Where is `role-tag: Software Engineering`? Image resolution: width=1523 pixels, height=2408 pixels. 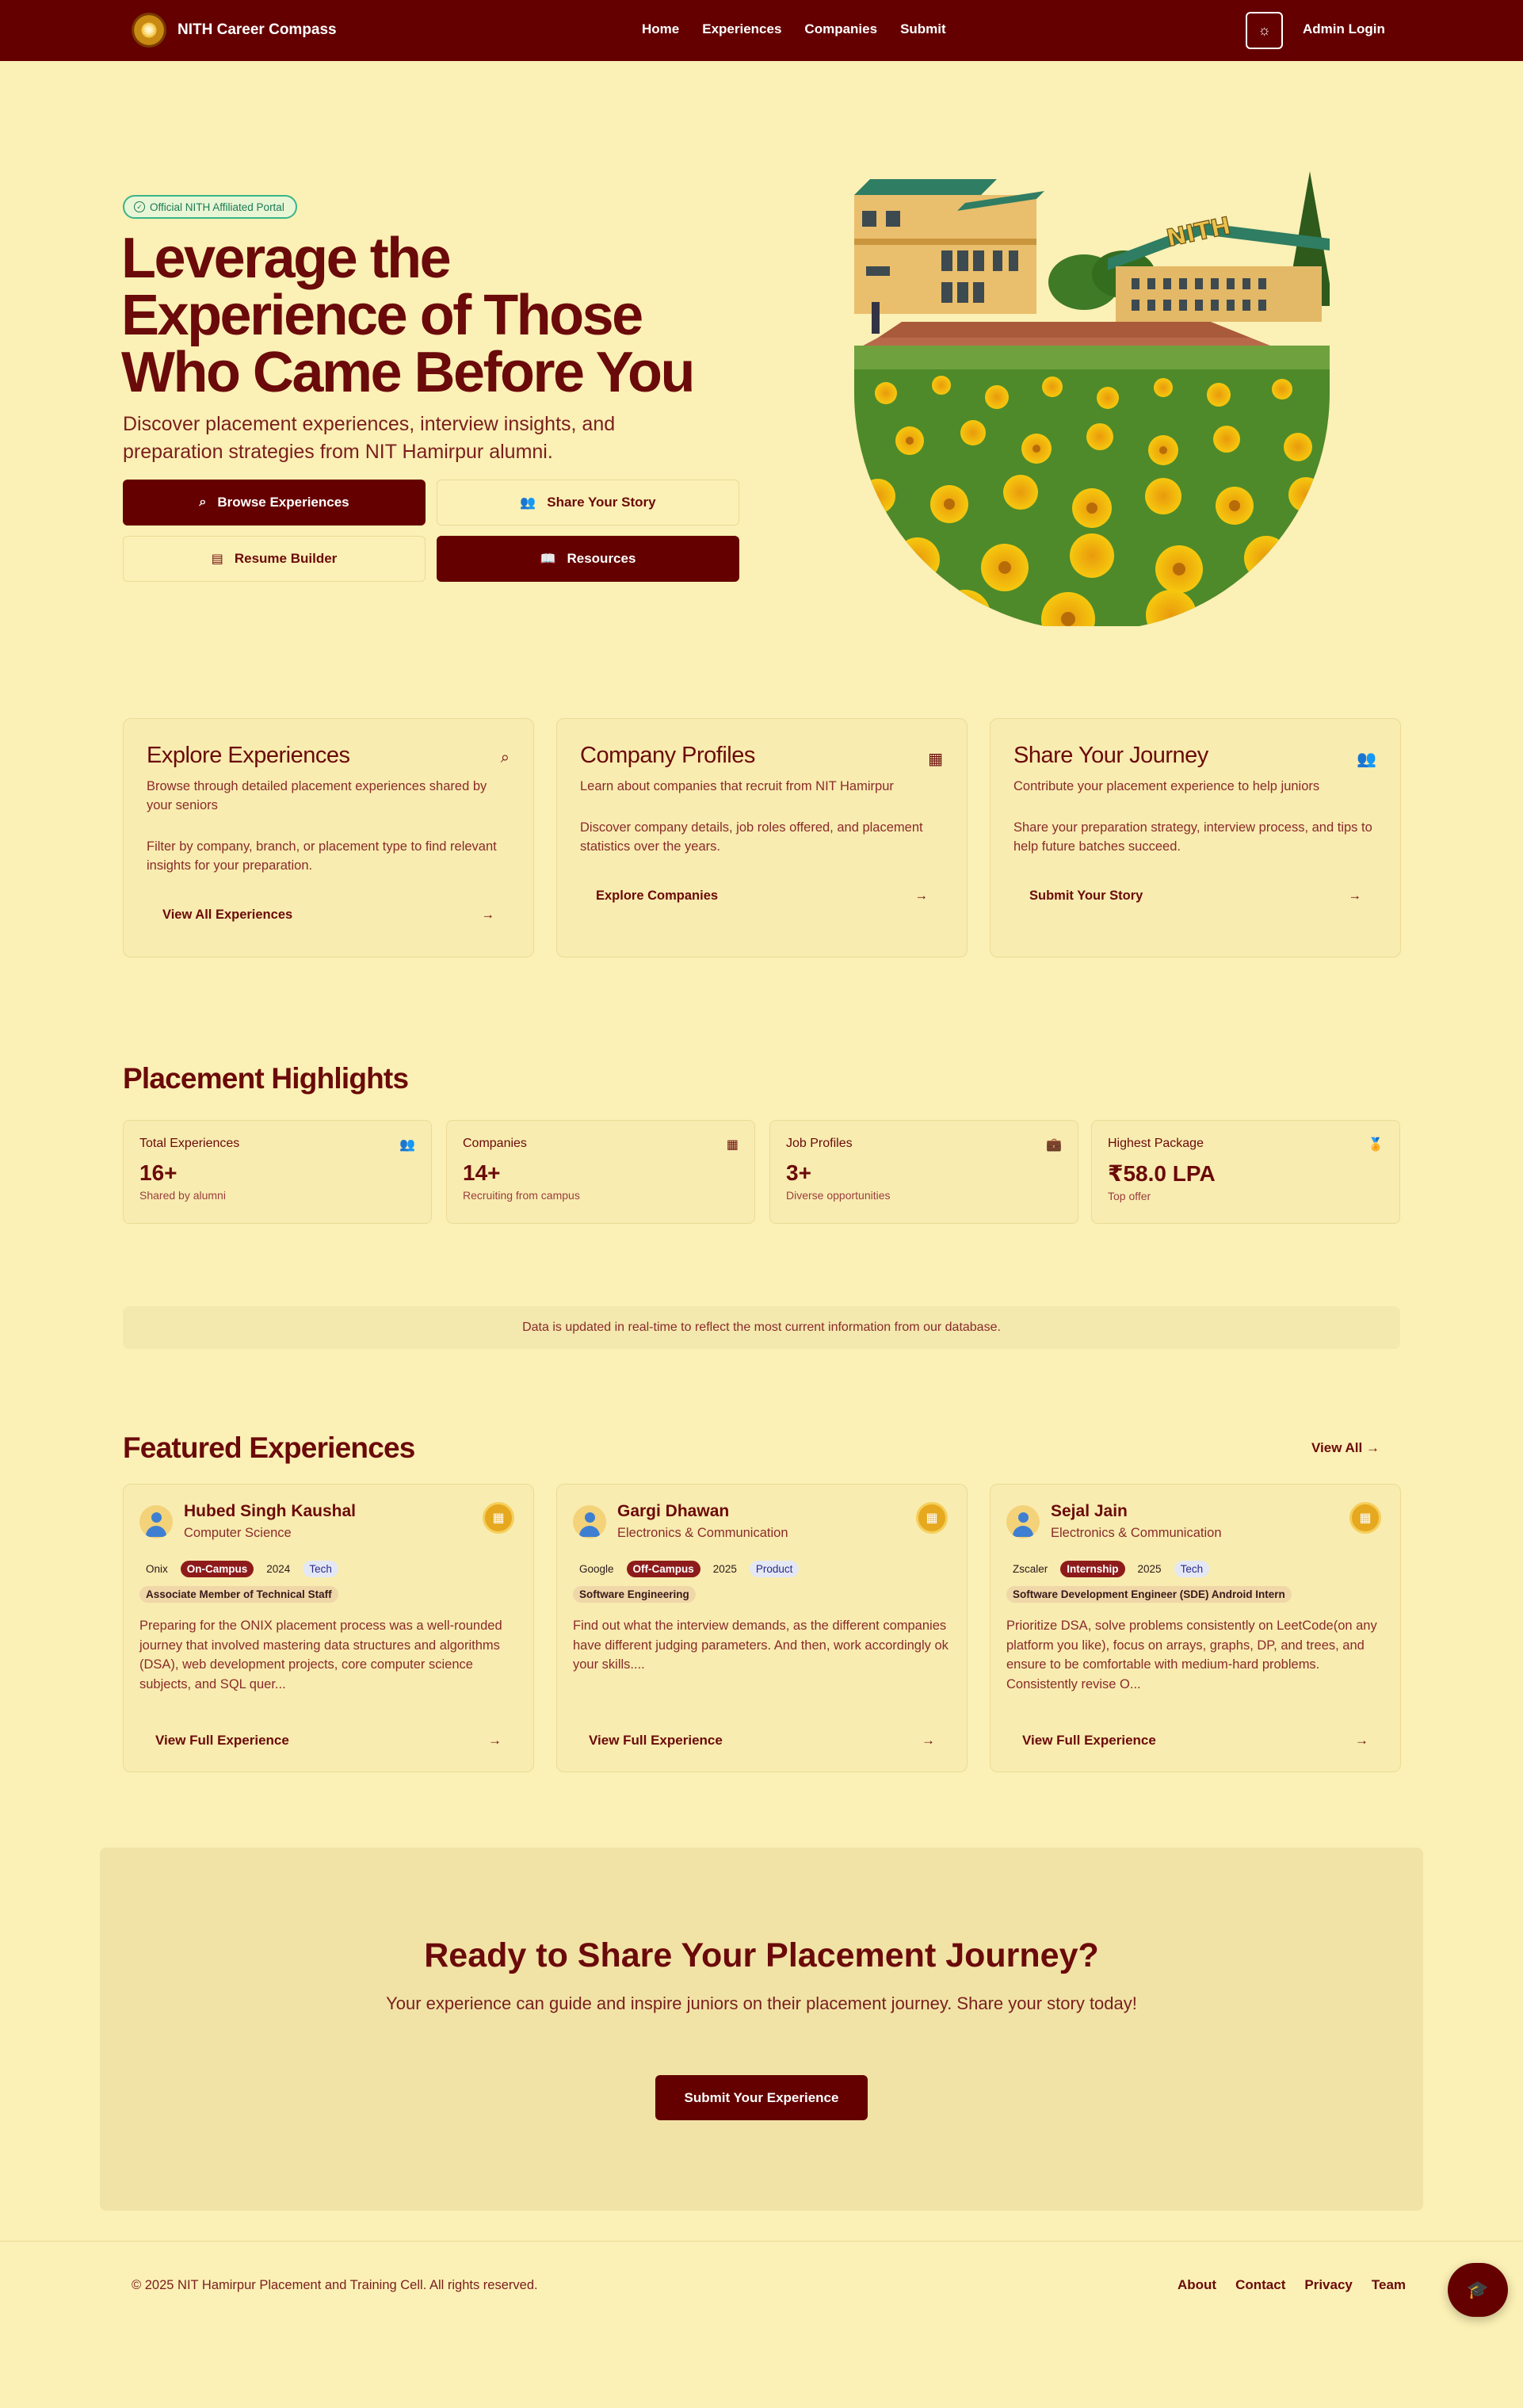
role-tag: Software Engineering is located at coordinates (635, 1594).